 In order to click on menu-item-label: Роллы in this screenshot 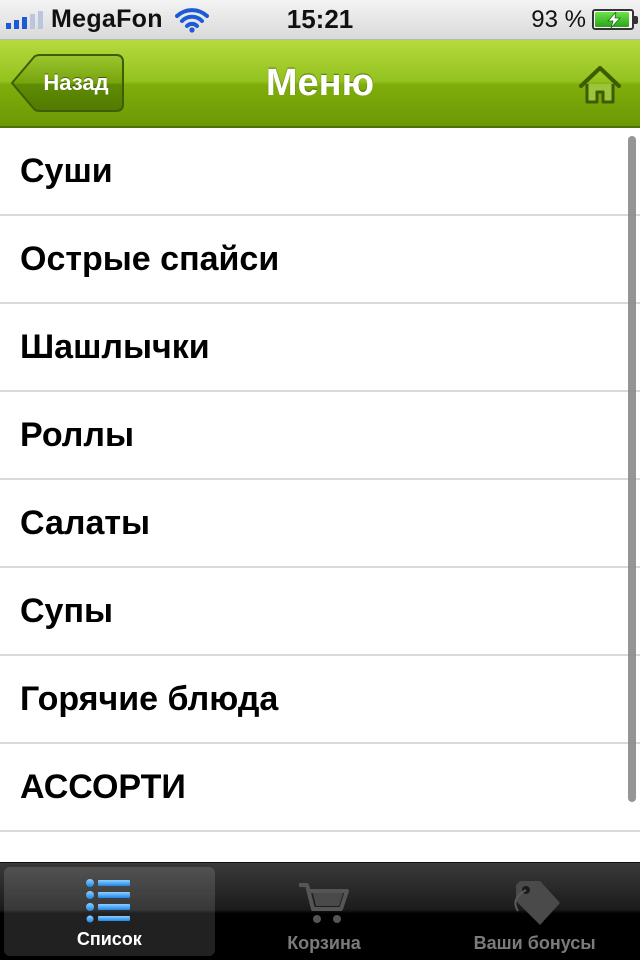, I will do `click(77, 434)`.